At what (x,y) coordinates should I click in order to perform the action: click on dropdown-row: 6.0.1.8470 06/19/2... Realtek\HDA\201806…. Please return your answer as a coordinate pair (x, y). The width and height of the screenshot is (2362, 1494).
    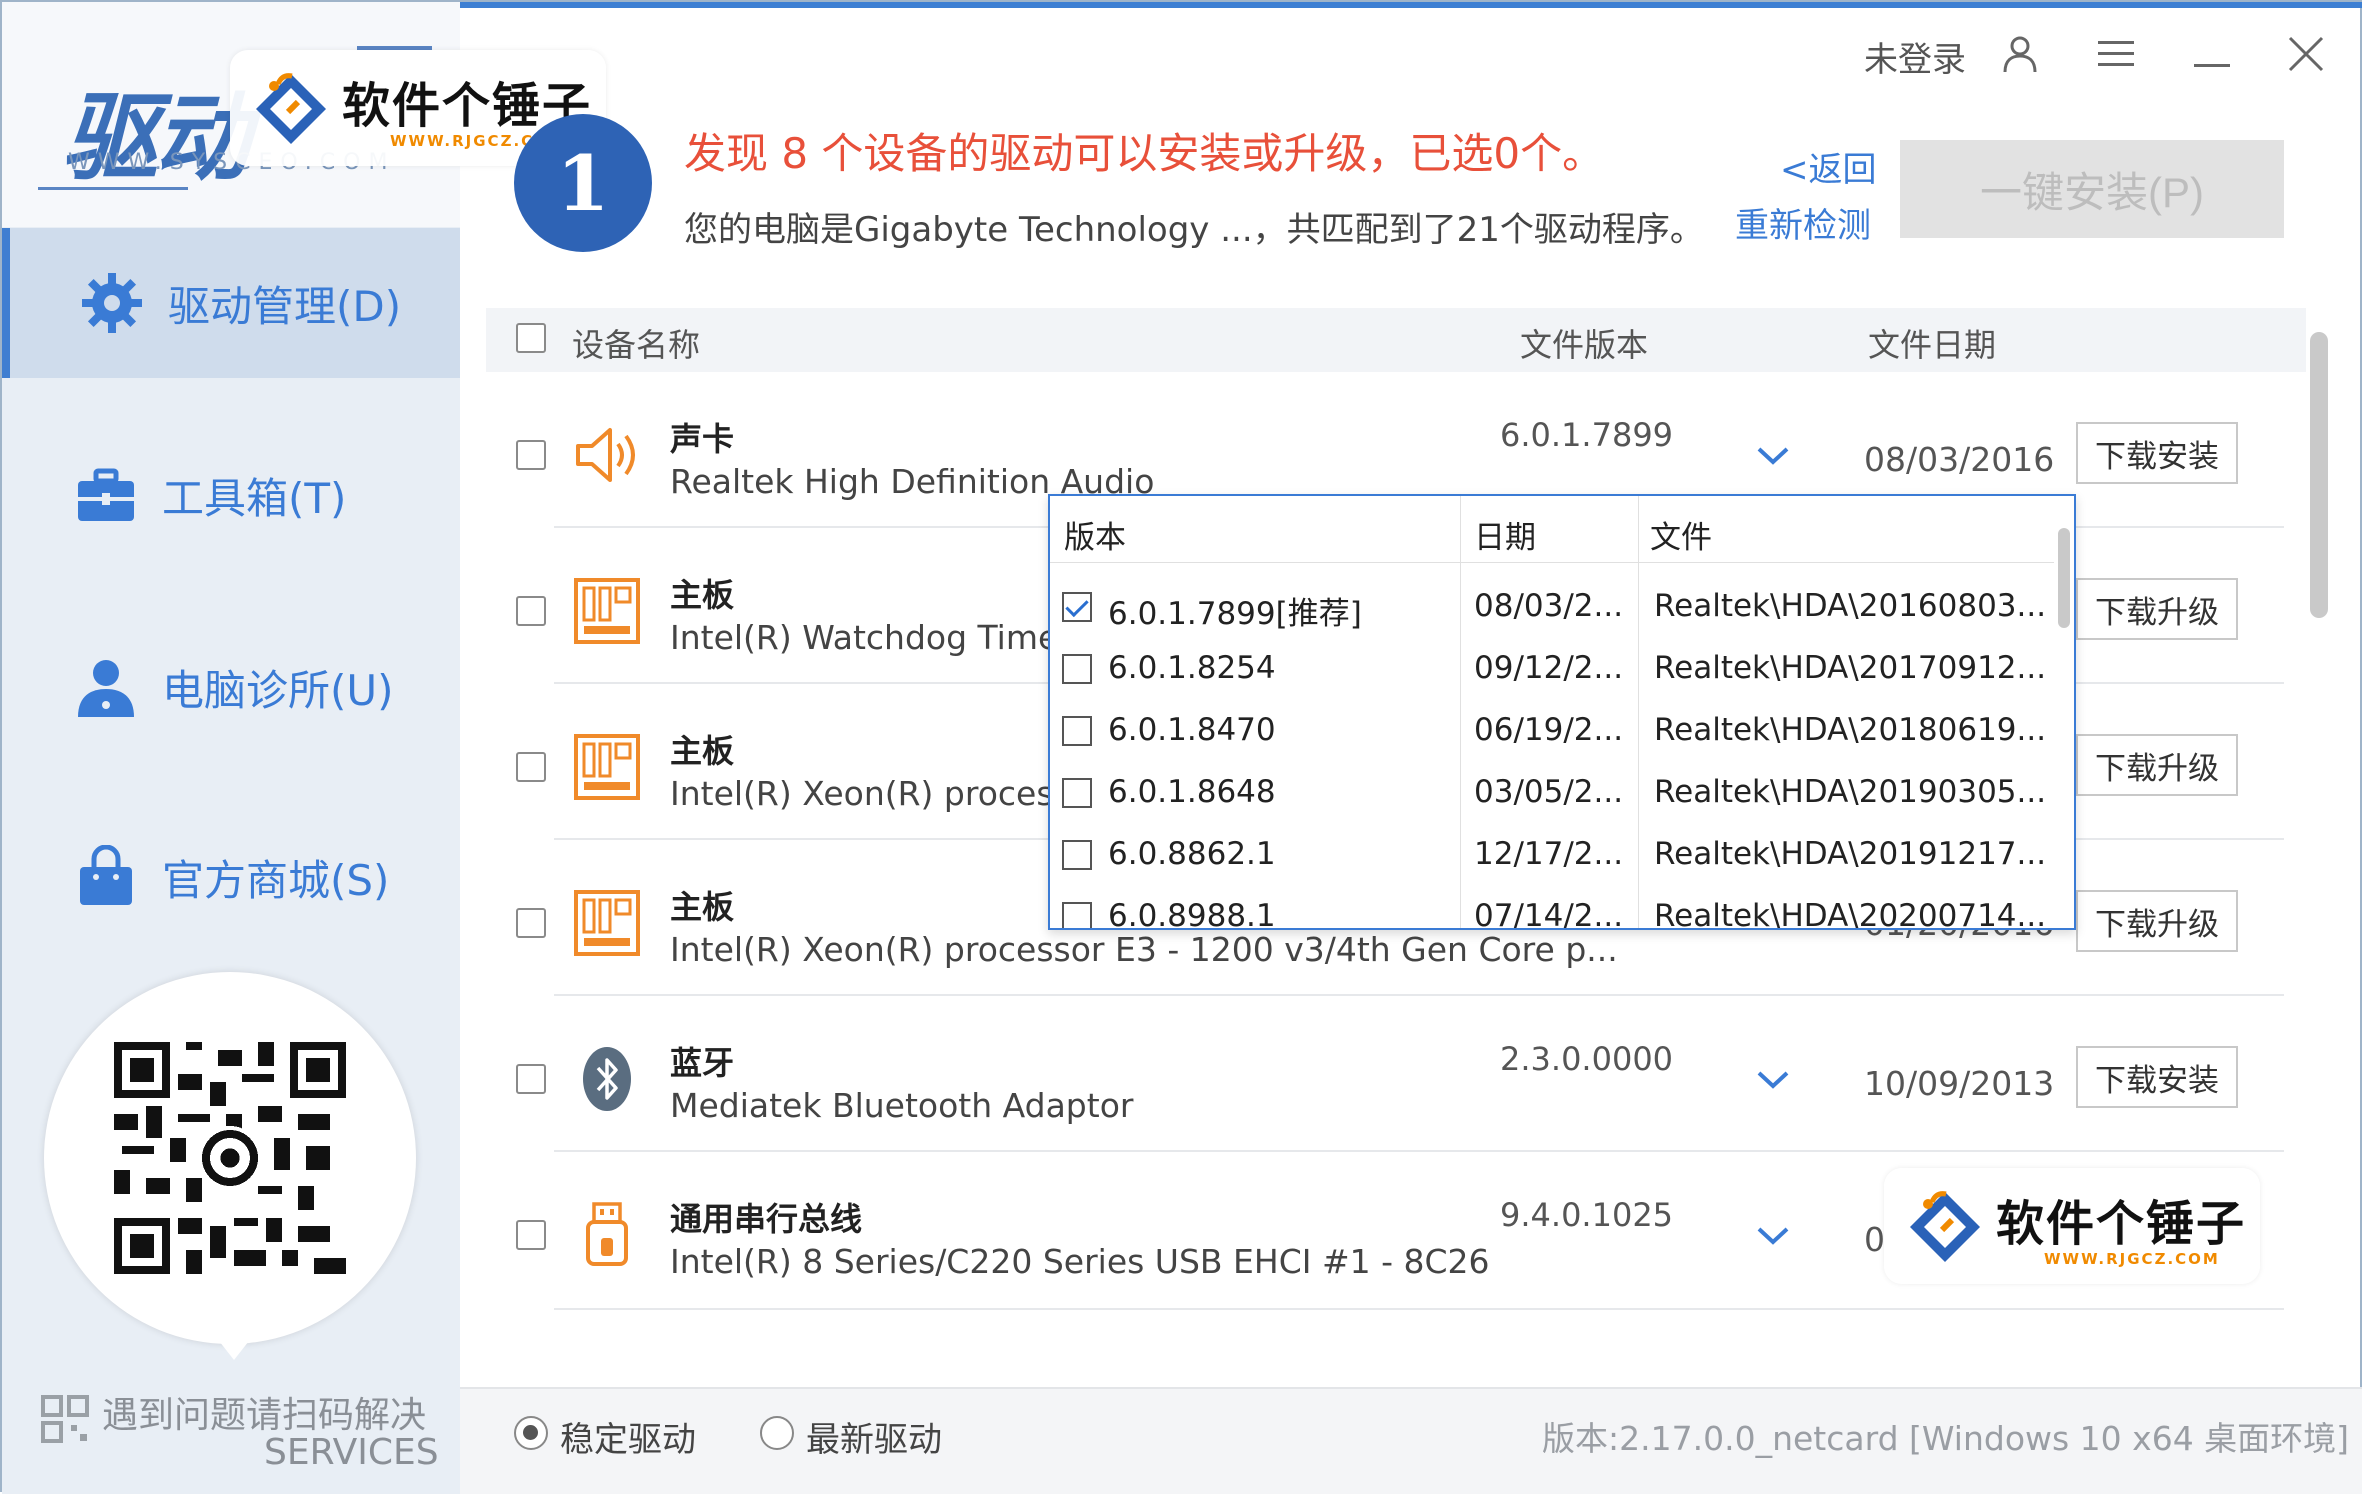
    Looking at the image, I should click on (1552, 731).